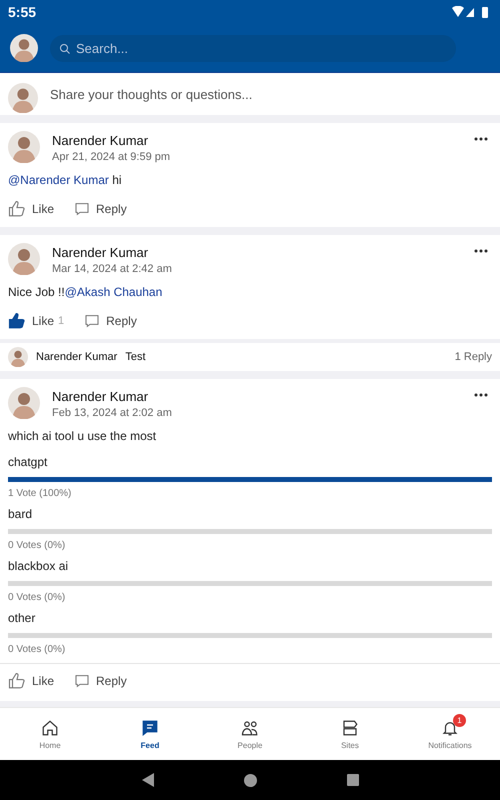 Image resolution: width=500 pixels, height=800 pixels. Describe the element at coordinates (250, 566) in the screenshot. I see `poll-option: blackbox ai` at that location.